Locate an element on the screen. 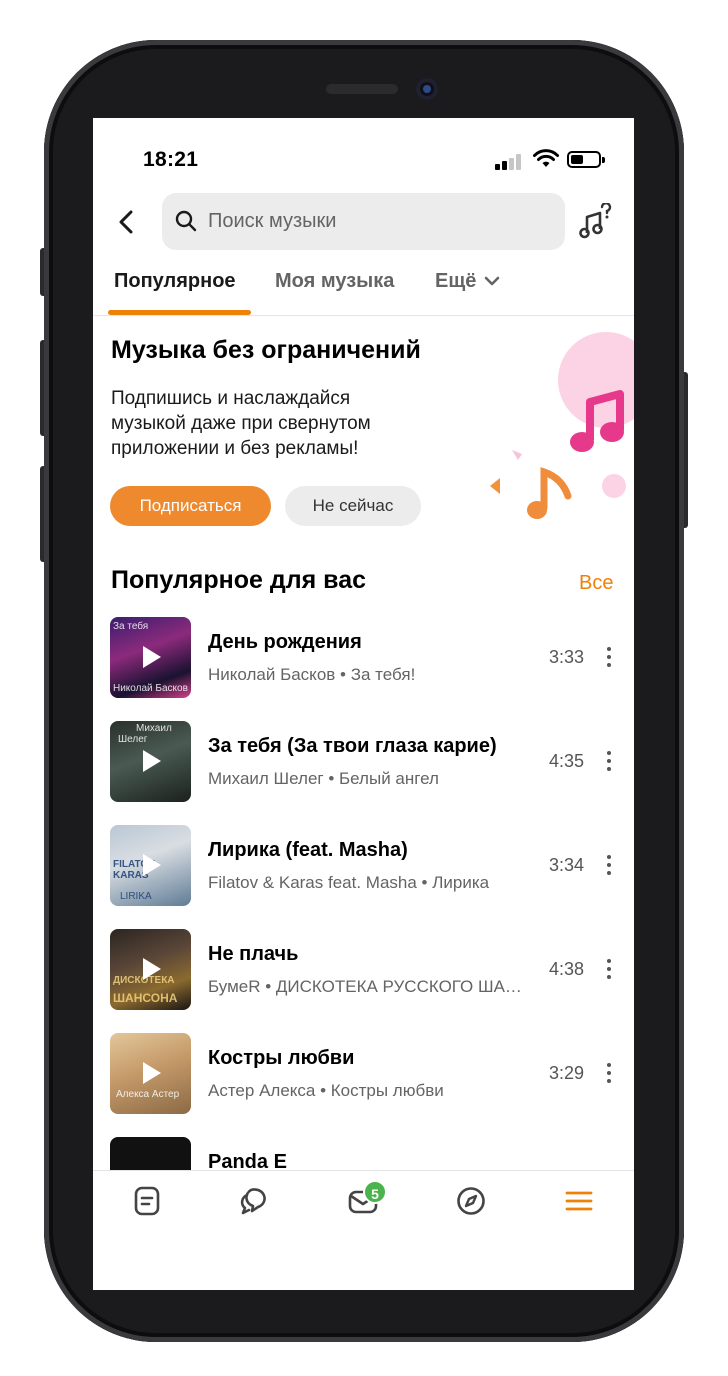  chats-icon is located at coordinates (255, 1201).